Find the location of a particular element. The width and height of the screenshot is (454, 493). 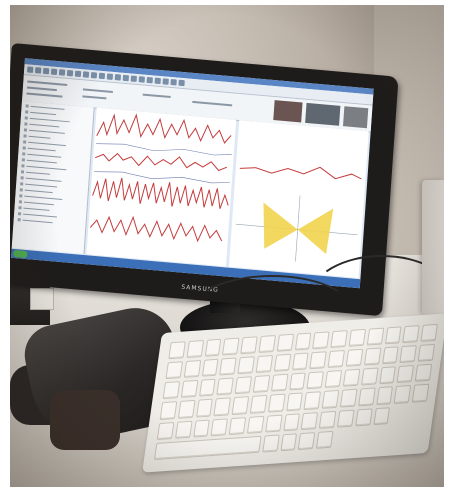

signal-traces is located at coordinates (160, 178).